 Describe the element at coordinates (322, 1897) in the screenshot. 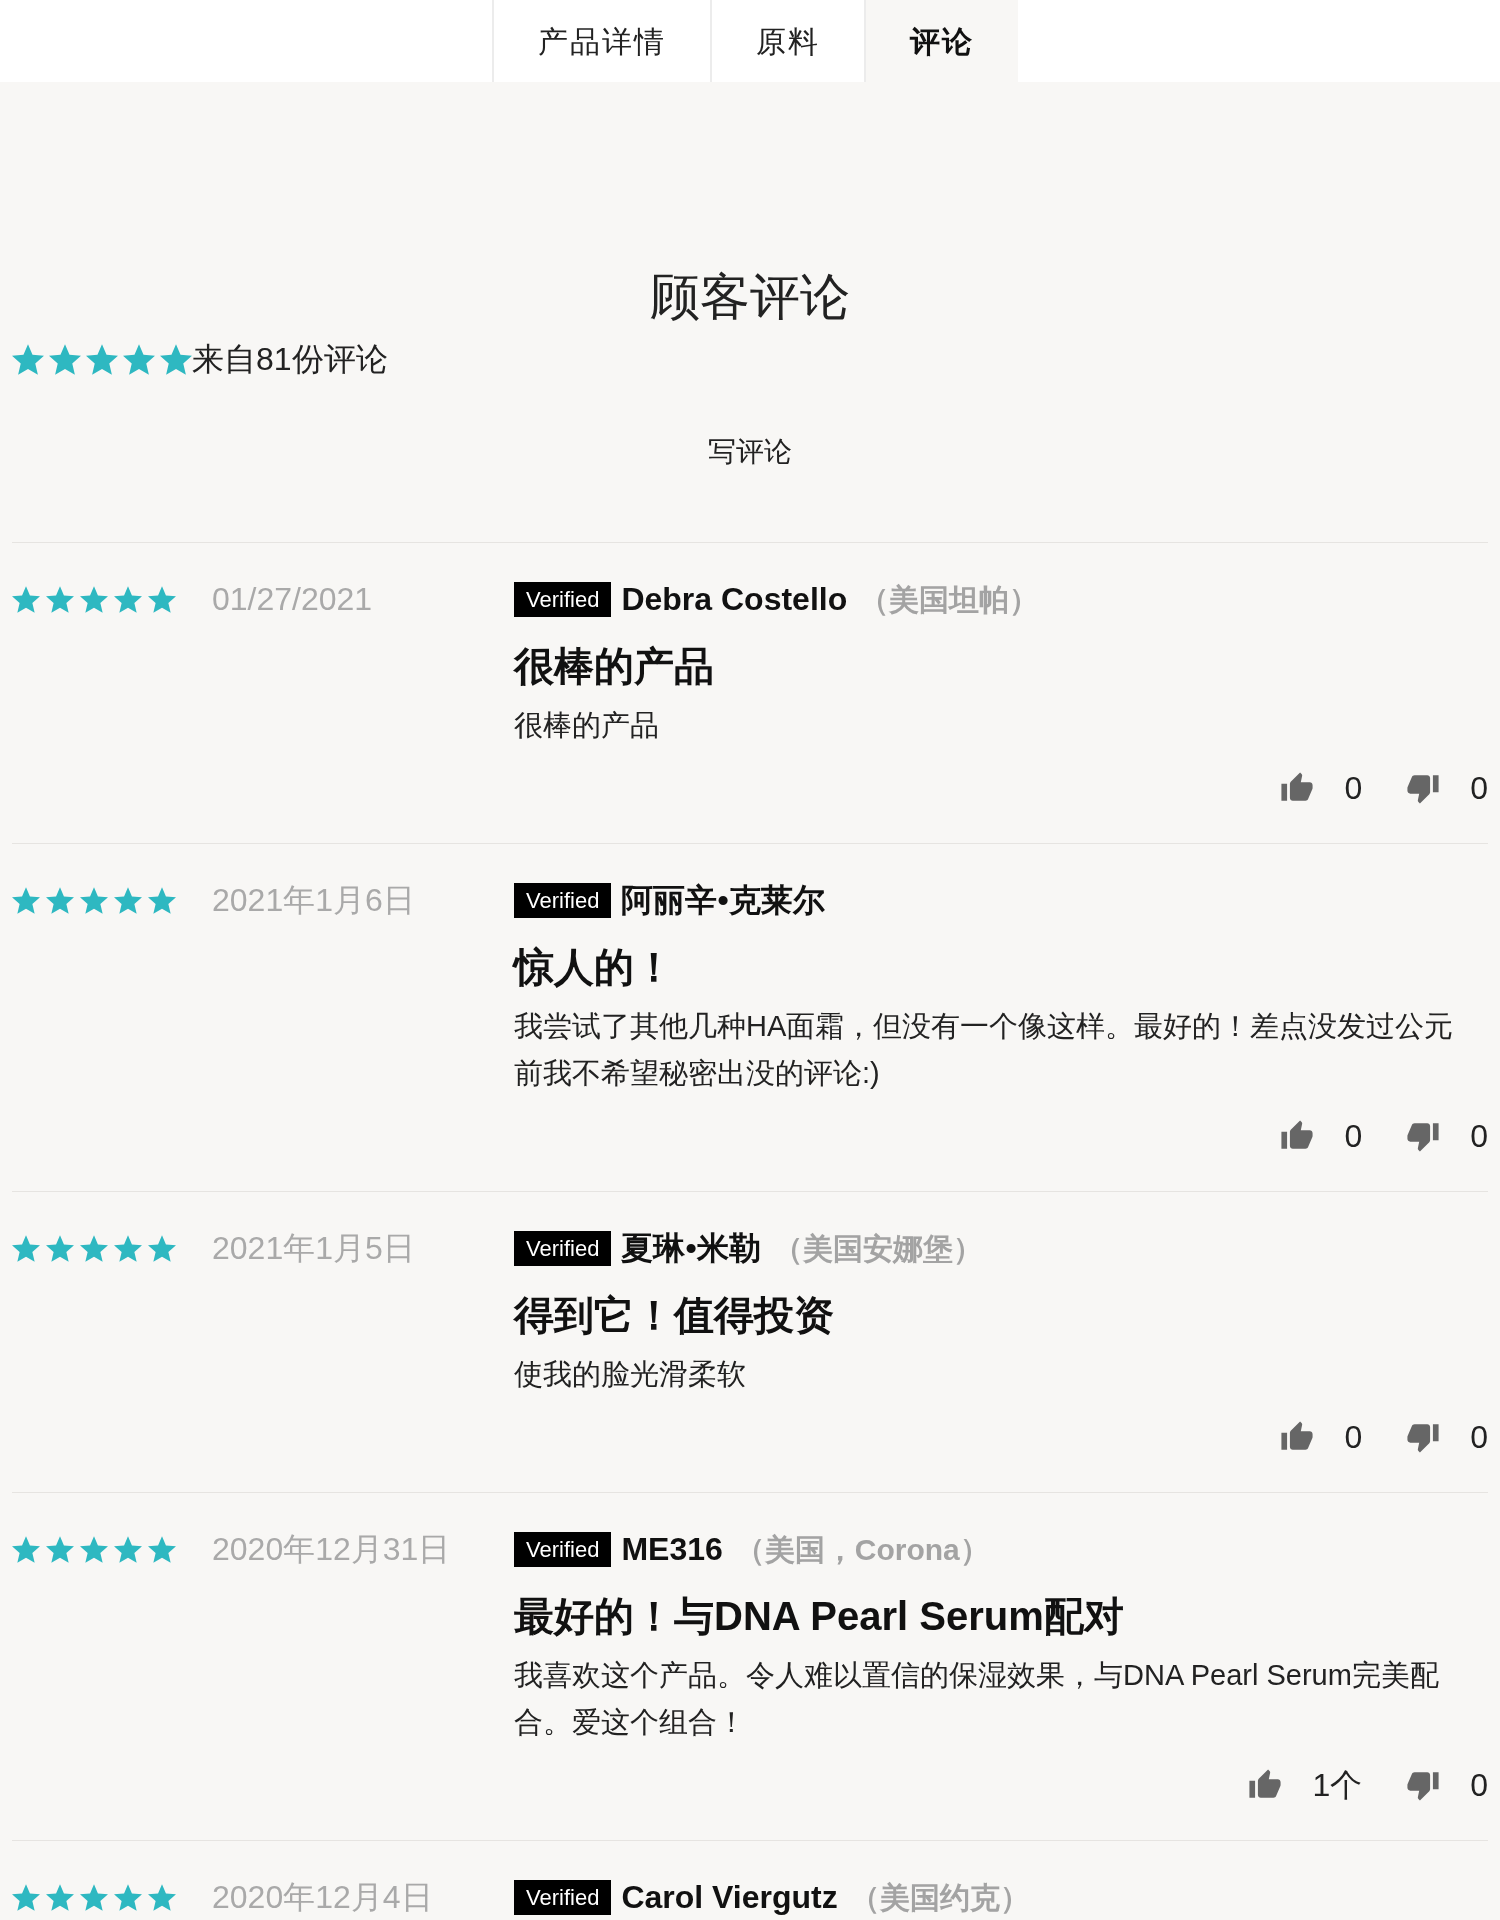

I see `review-date: 2020年12月4日` at that location.